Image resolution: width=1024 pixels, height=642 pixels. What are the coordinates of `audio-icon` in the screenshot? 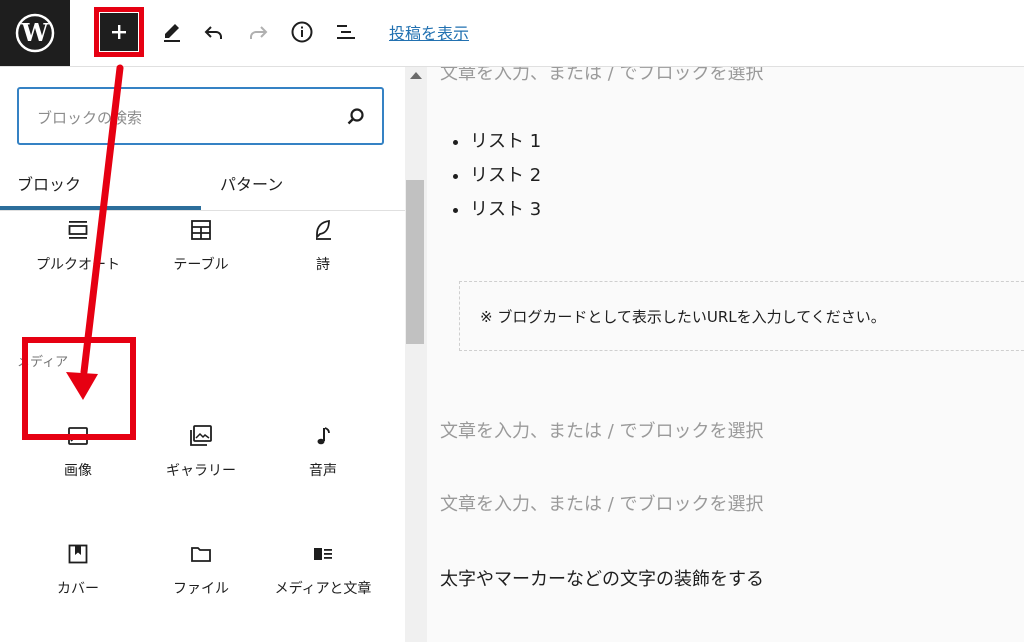 It's located at (323, 436).